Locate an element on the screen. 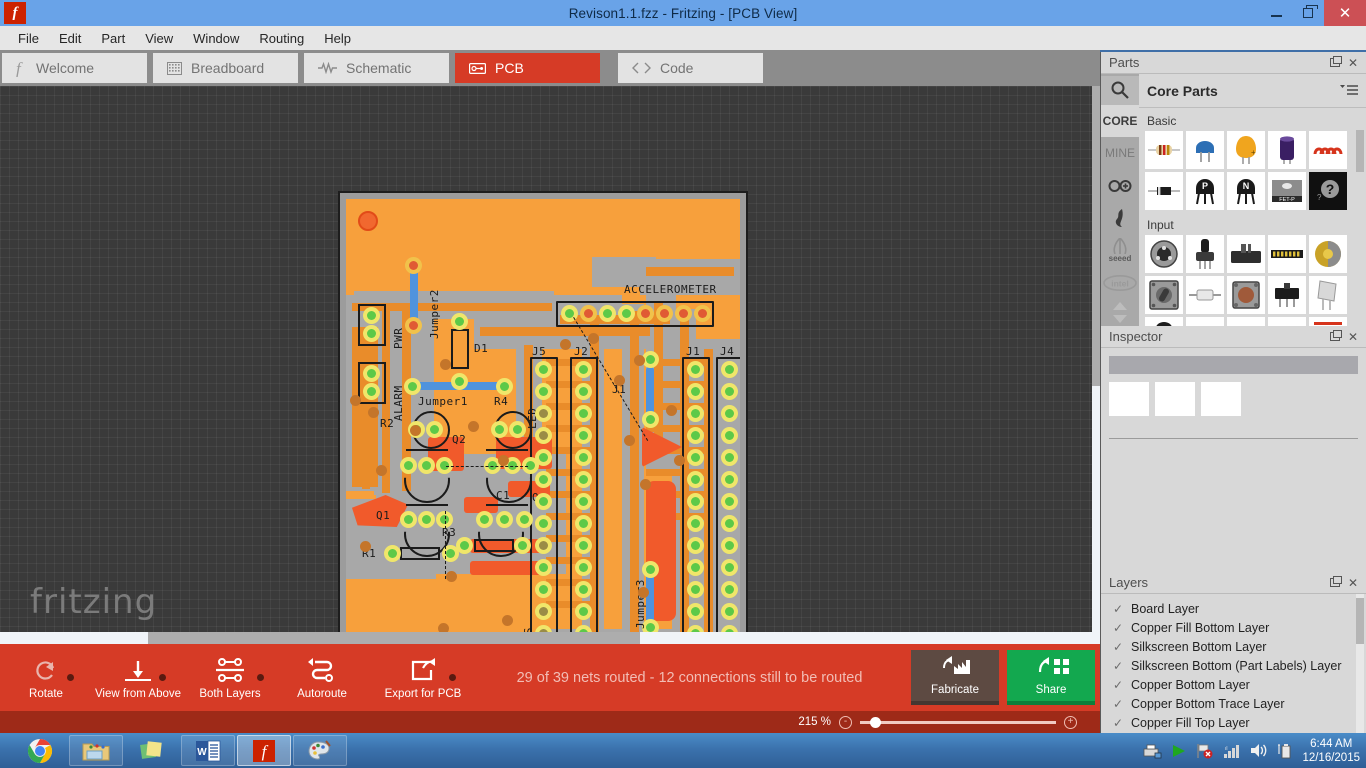 This screenshot has width=1366, height=768. inspector-name-field is located at coordinates (1233, 365).